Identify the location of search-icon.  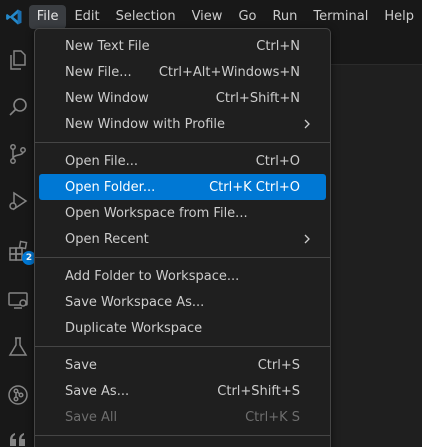
(18, 107).